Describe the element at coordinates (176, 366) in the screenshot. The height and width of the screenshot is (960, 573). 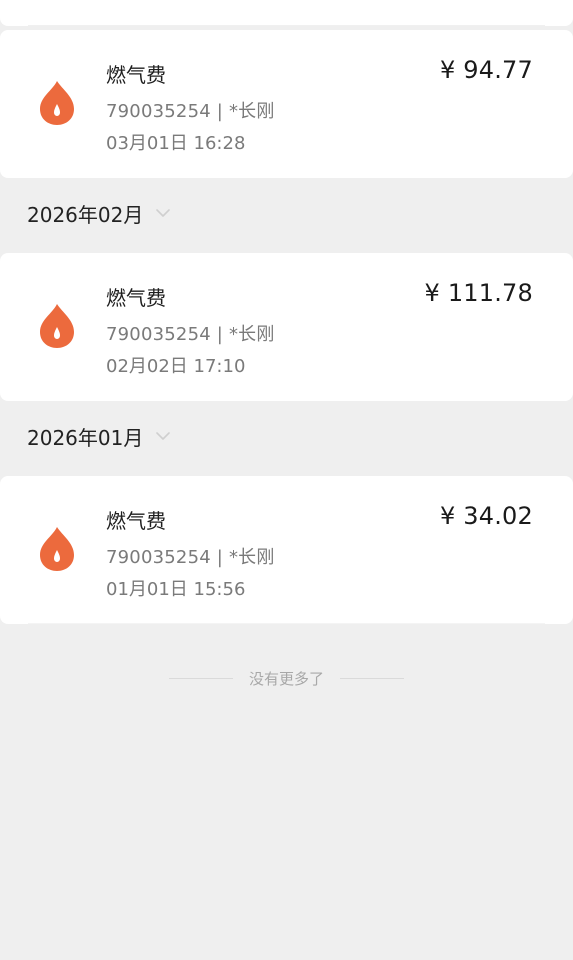
I see `record-date: 02月02日 17:10` at that location.